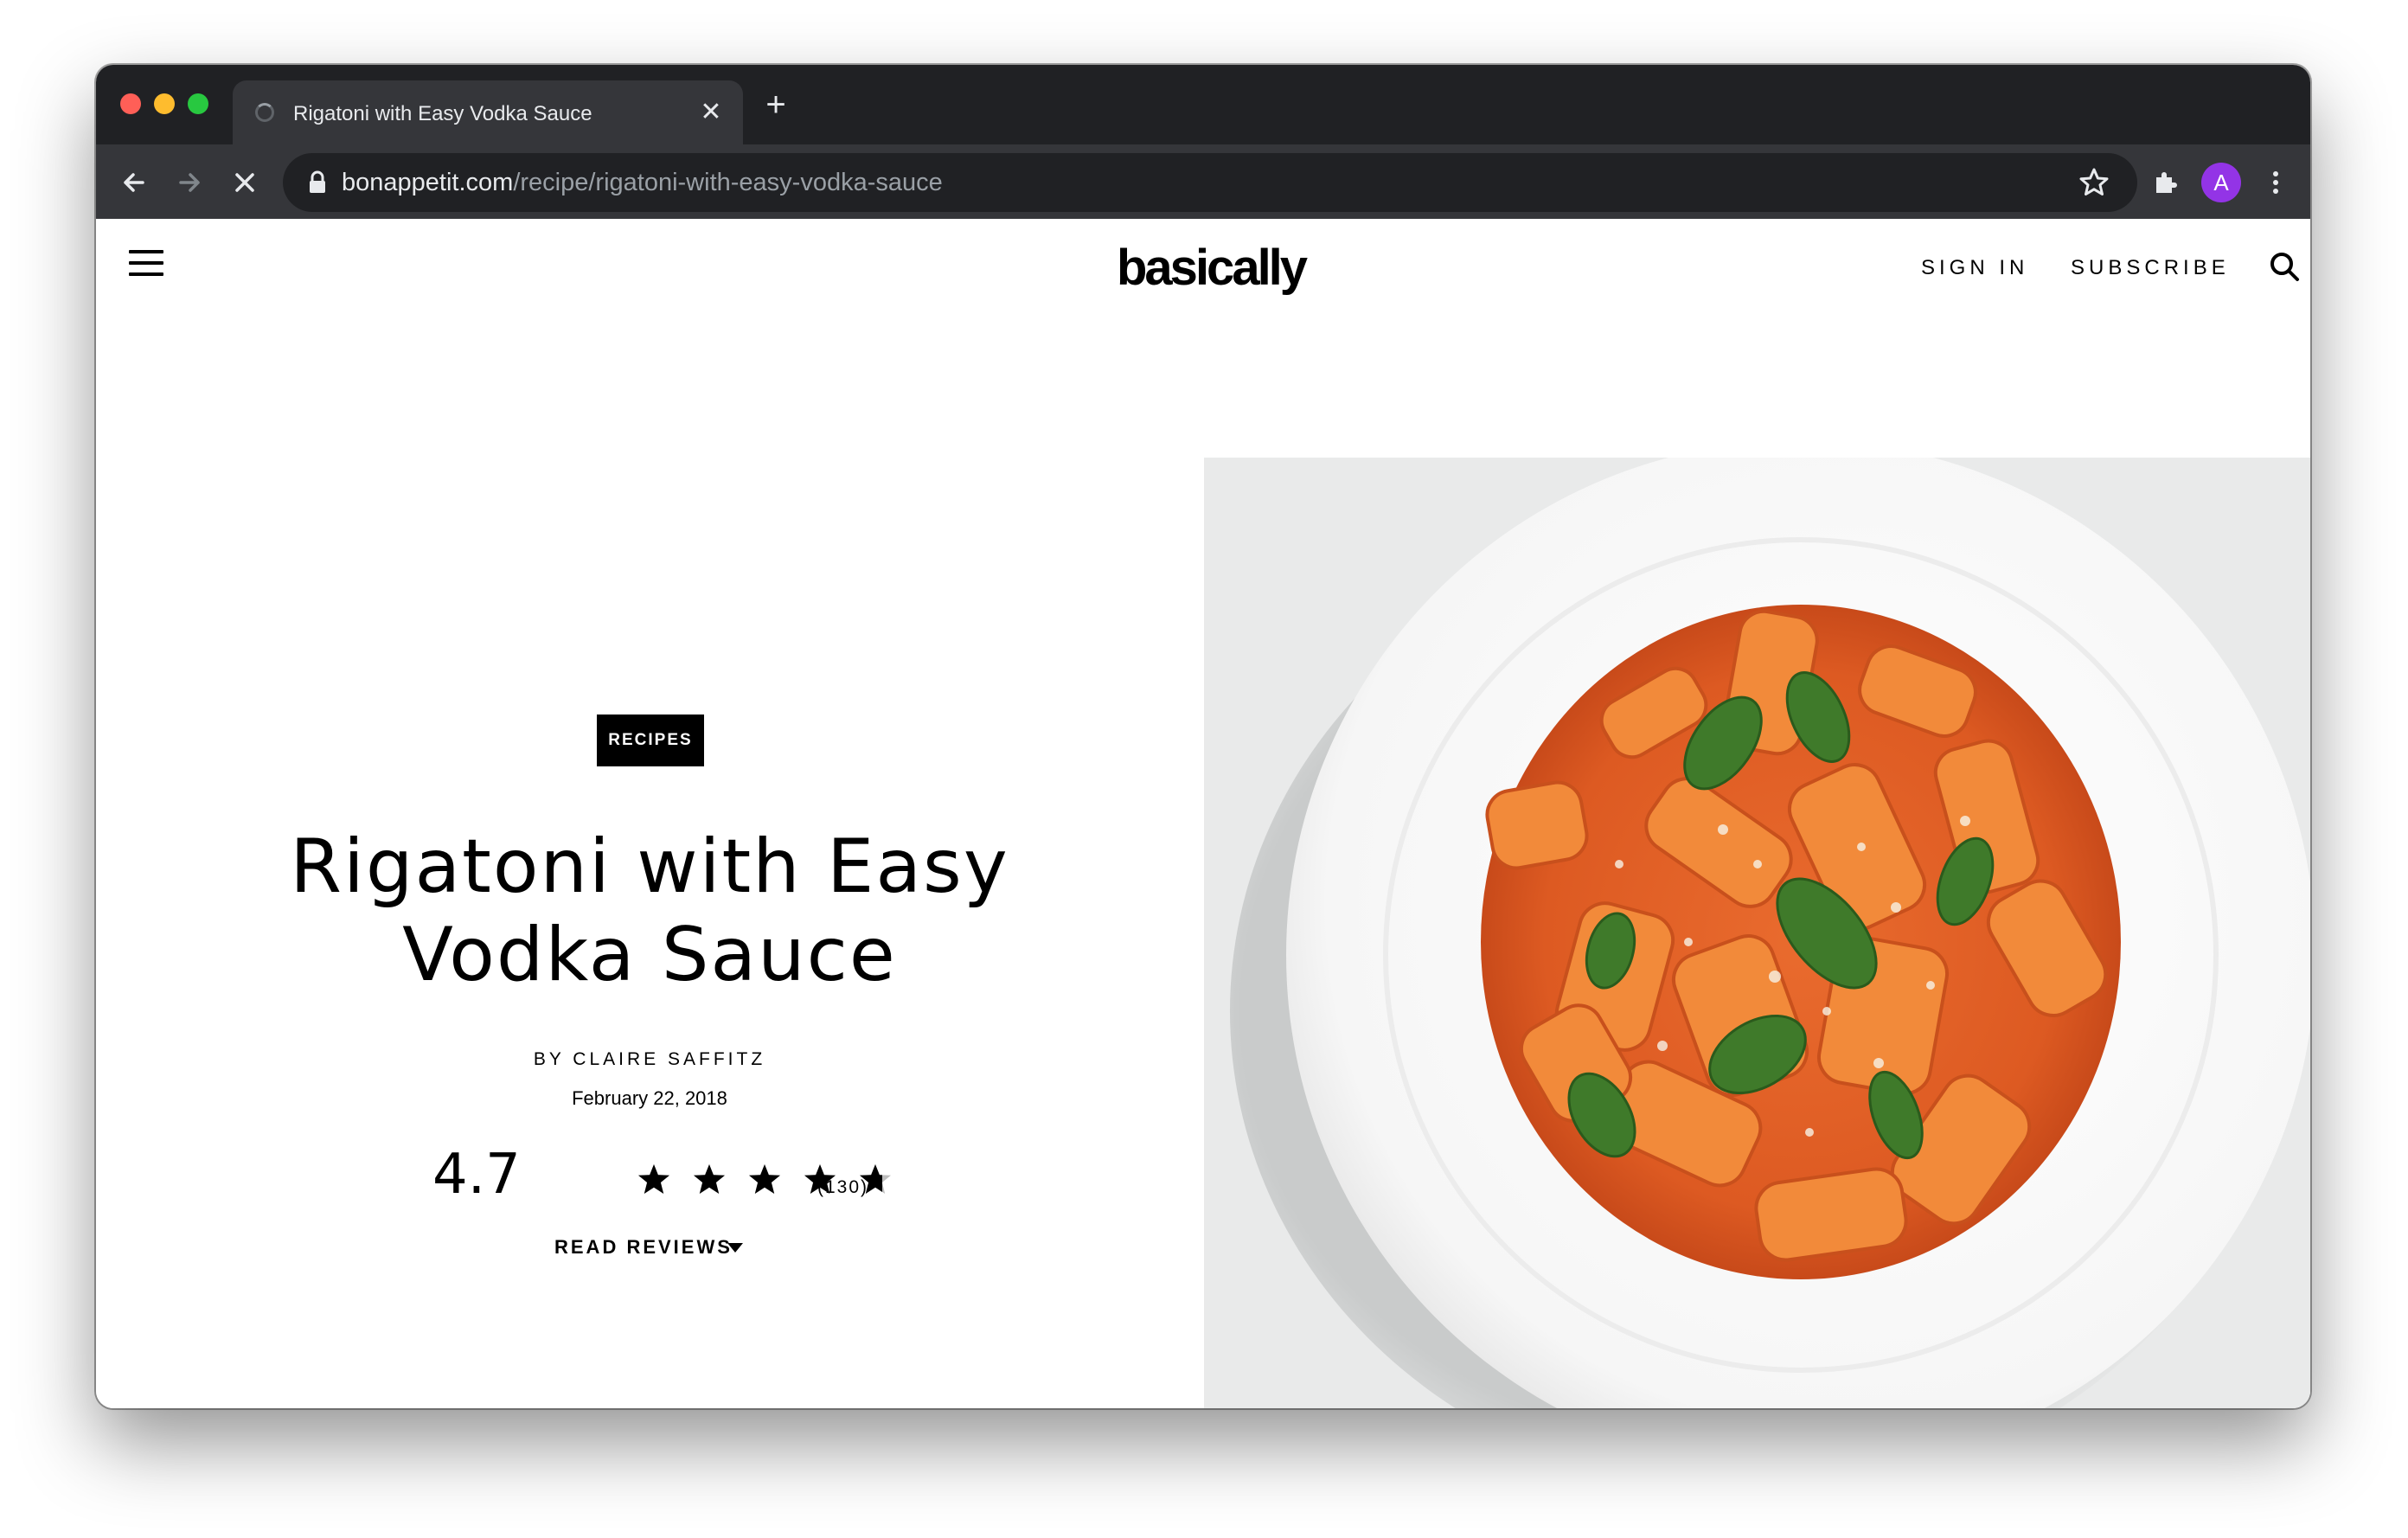 Image resolution: width=2408 pixels, height=1538 pixels. Describe the element at coordinates (134, 182) in the screenshot. I see `back-arrow-icon` at that location.